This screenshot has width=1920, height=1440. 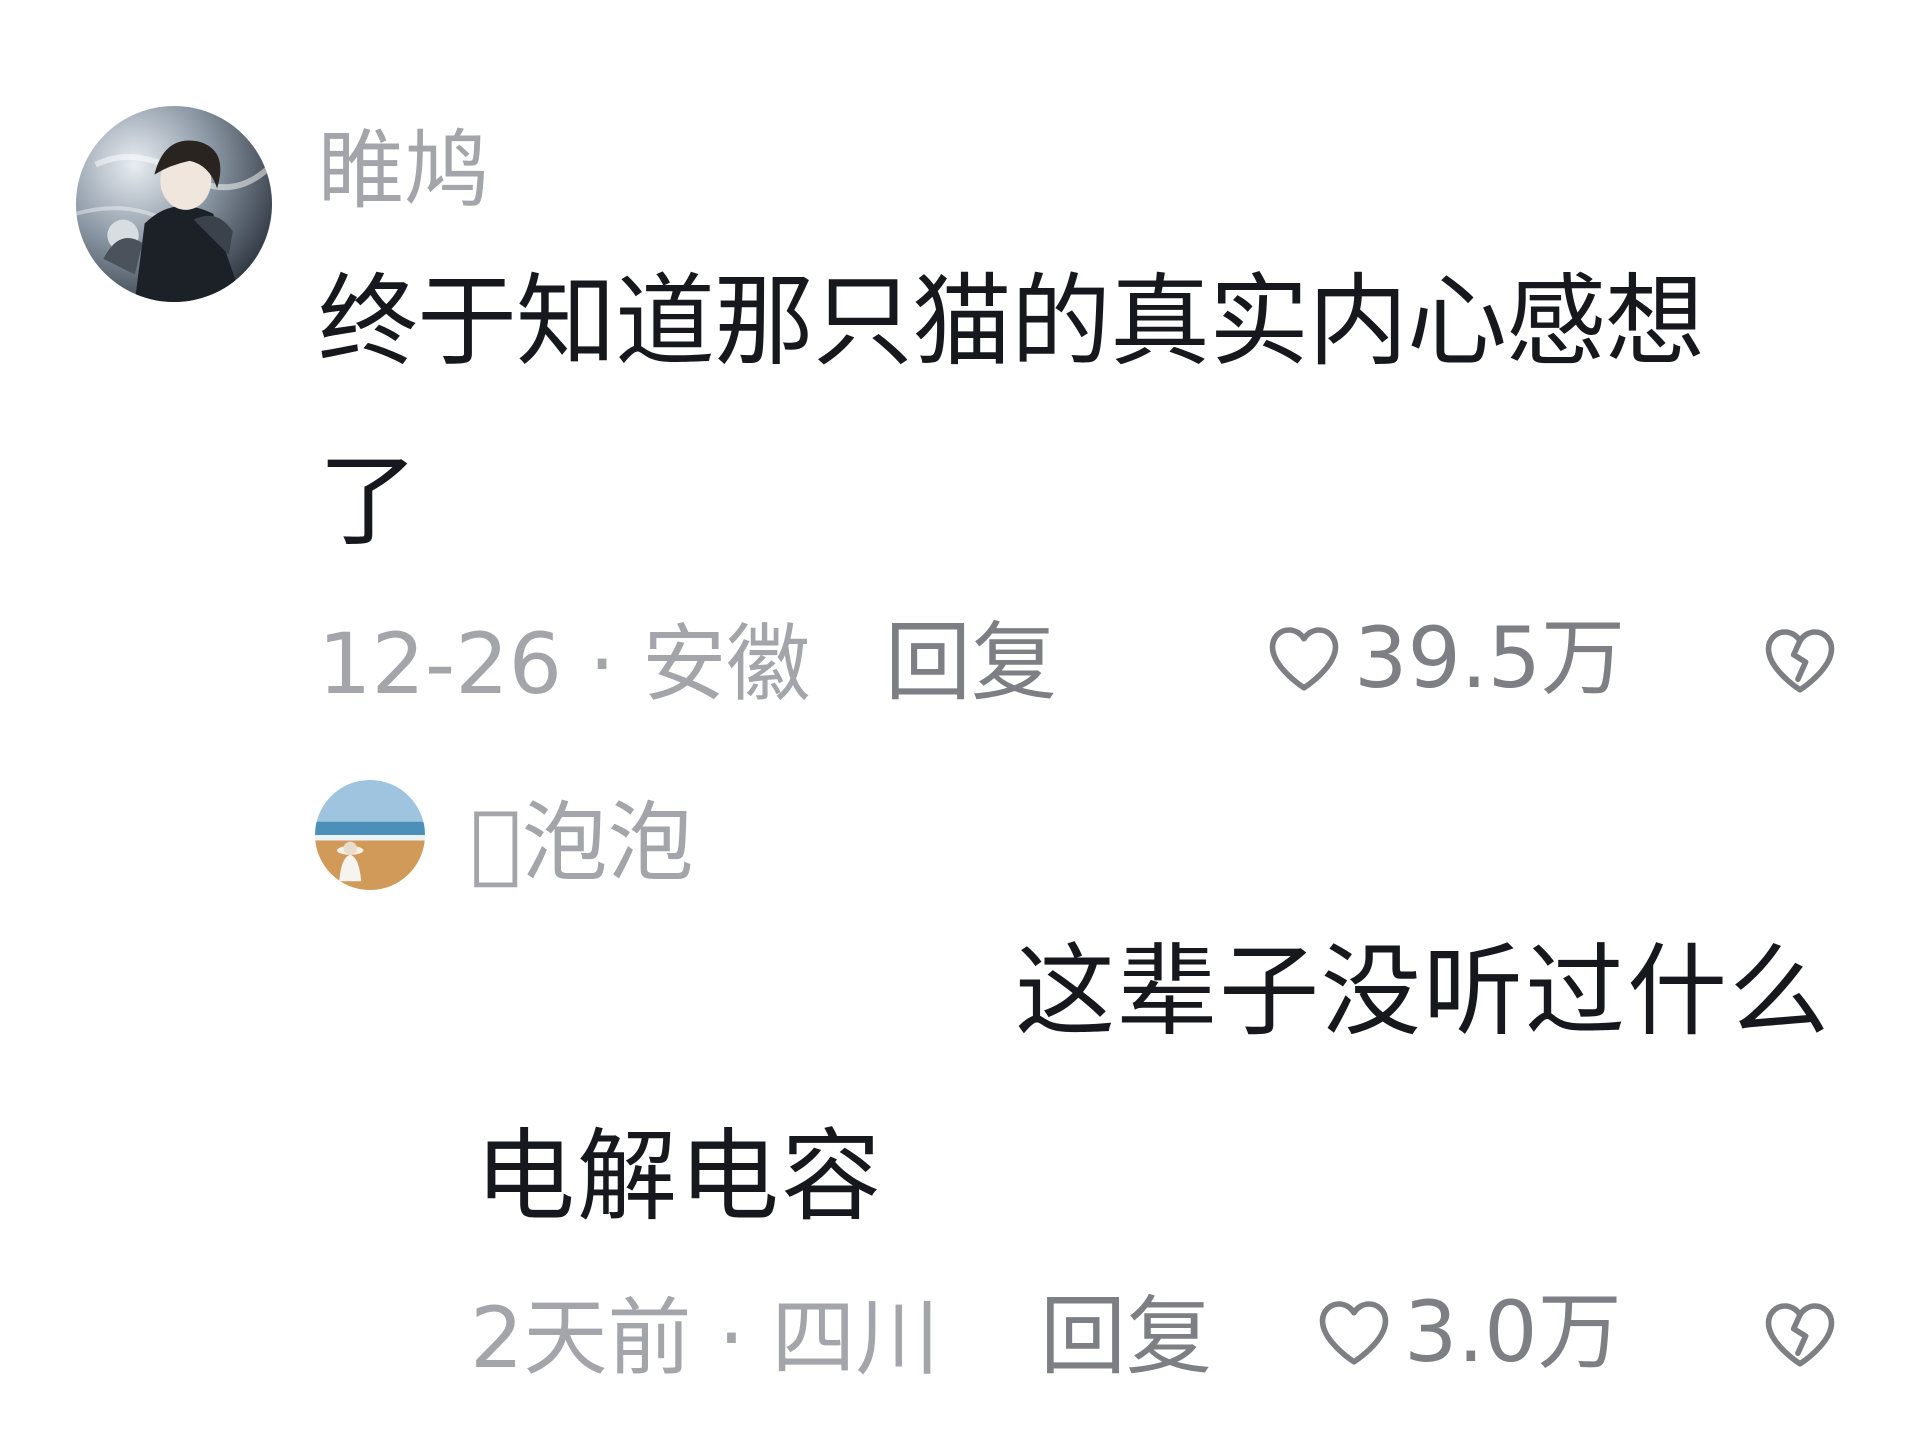 I want to click on reply-user-avatar, so click(x=370, y=835).